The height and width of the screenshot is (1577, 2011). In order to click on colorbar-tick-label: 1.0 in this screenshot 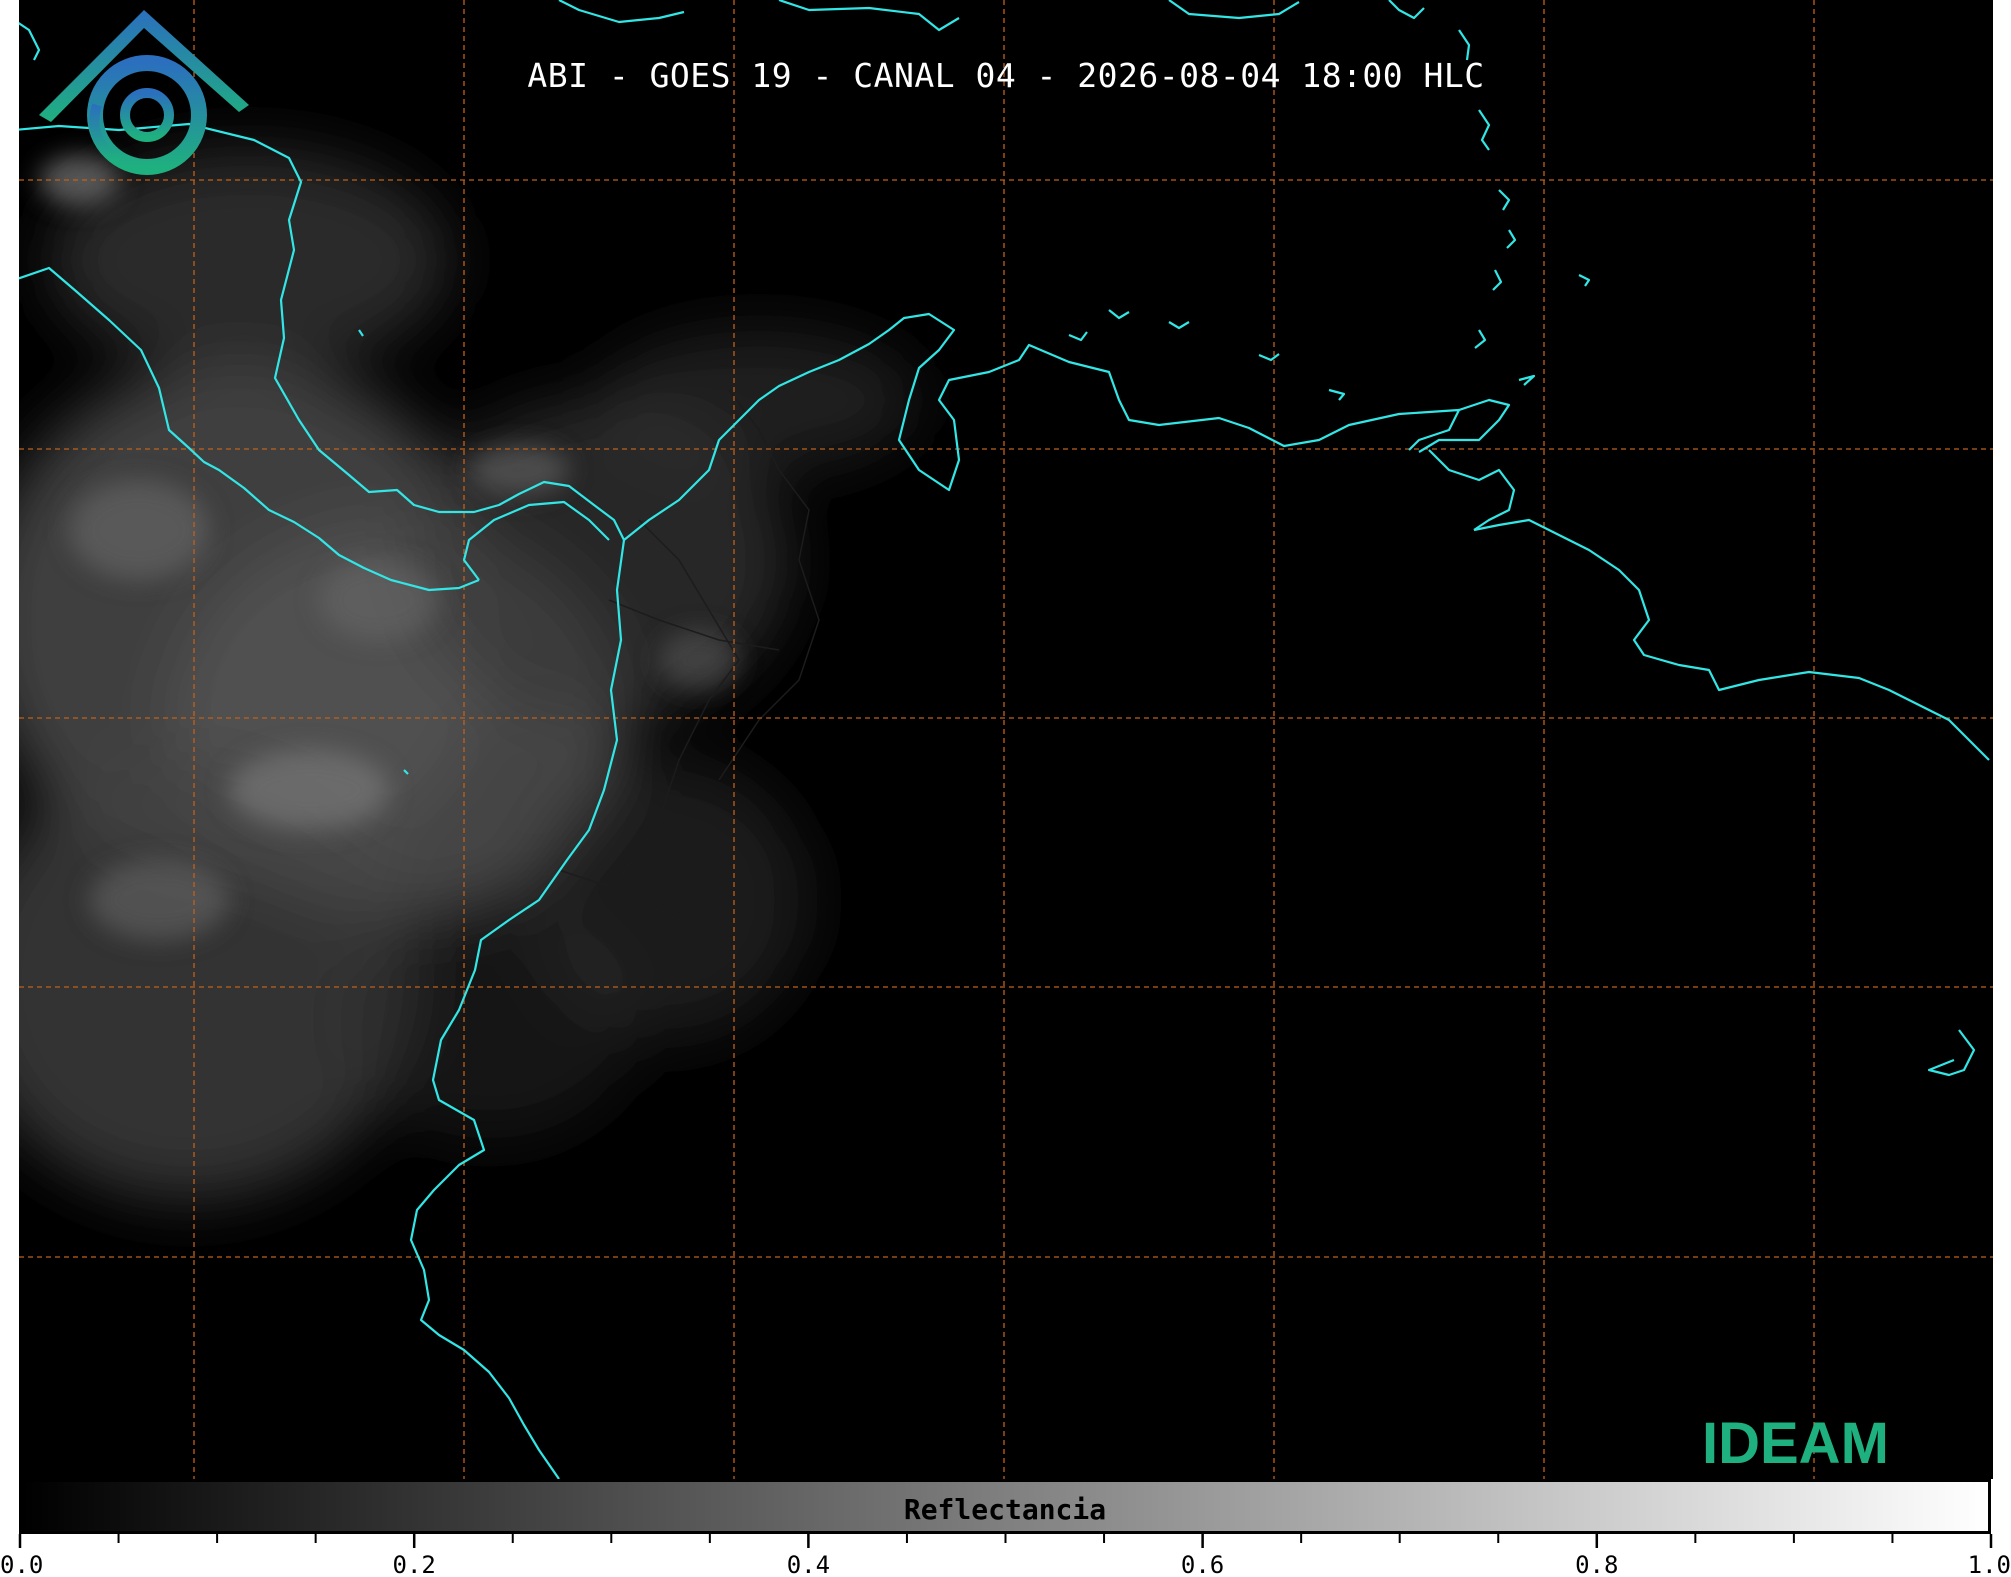, I will do `click(1989, 1564)`.